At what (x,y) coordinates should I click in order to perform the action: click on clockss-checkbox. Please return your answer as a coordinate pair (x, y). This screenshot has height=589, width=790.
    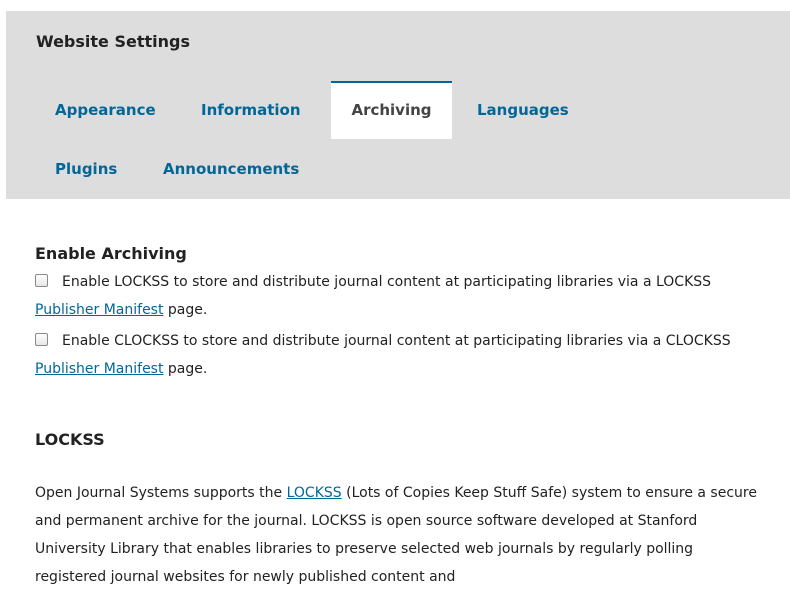
    Looking at the image, I should click on (41, 339).